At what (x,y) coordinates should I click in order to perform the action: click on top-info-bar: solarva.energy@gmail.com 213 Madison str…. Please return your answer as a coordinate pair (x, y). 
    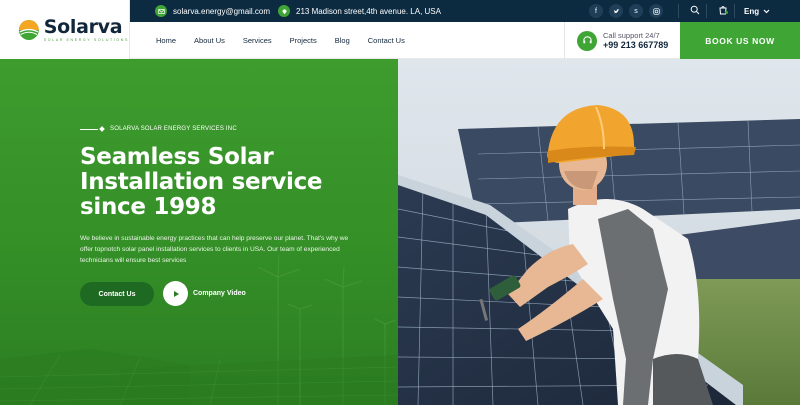
    Looking at the image, I should click on (465, 11).